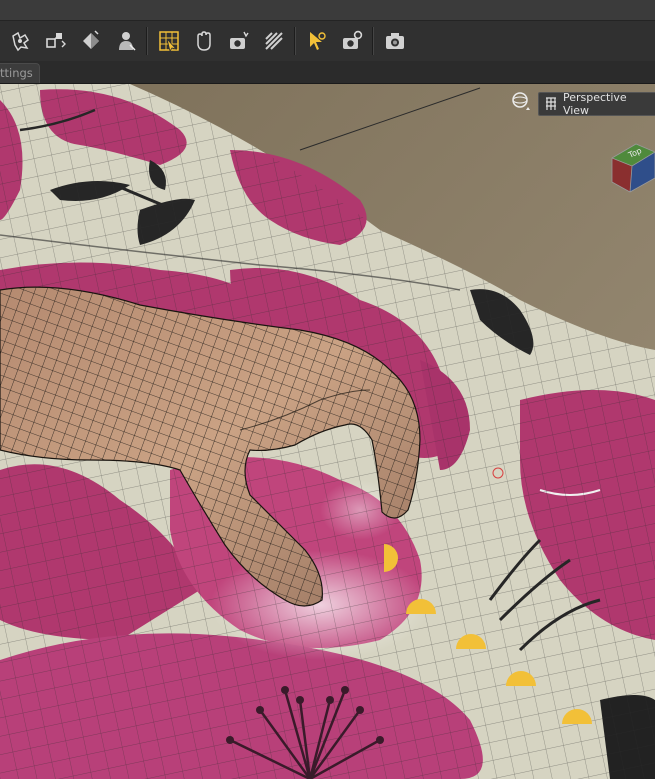 The width and height of the screenshot is (655, 779). What do you see at coordinates (239, 41) in the screenshot?
I see `camera-selection-icon` at bounding box center [239, 41].